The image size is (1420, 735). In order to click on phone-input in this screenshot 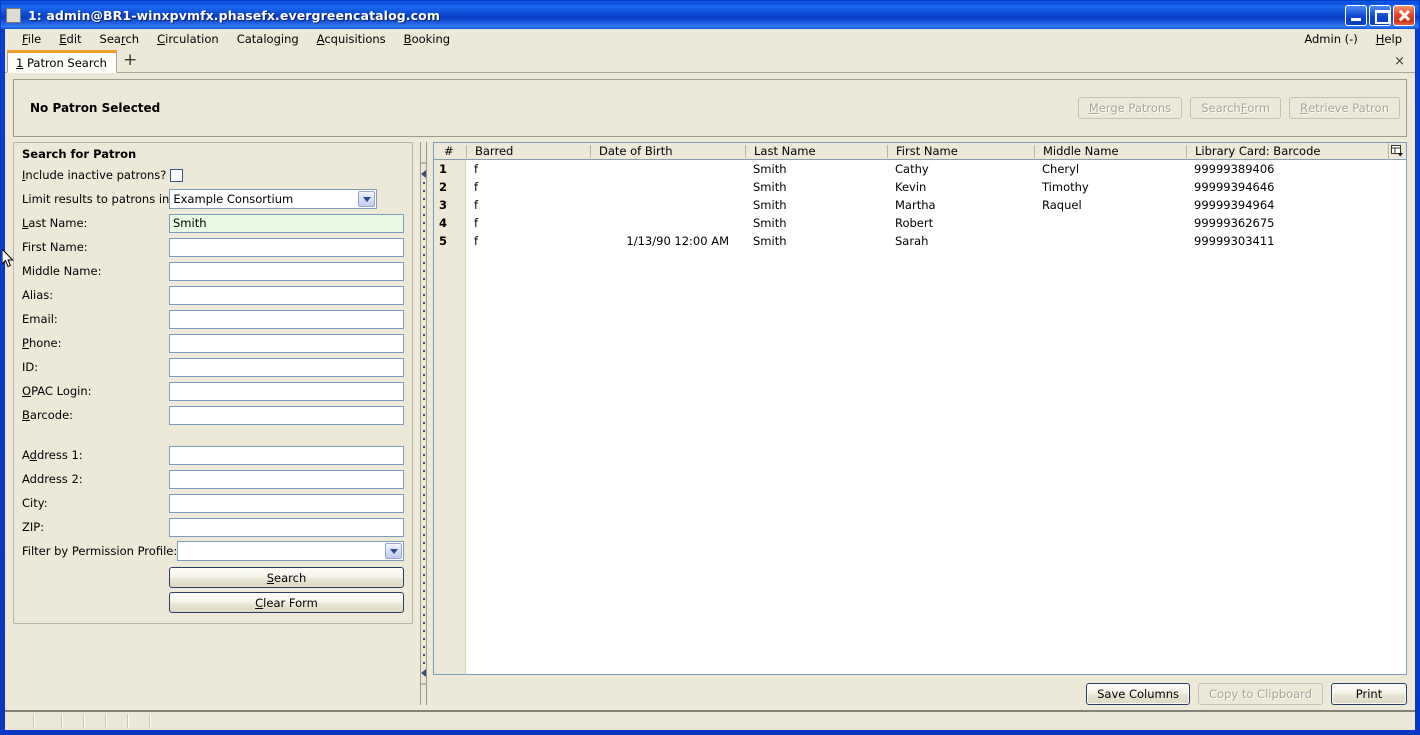, I will do `click(286, 343)`.